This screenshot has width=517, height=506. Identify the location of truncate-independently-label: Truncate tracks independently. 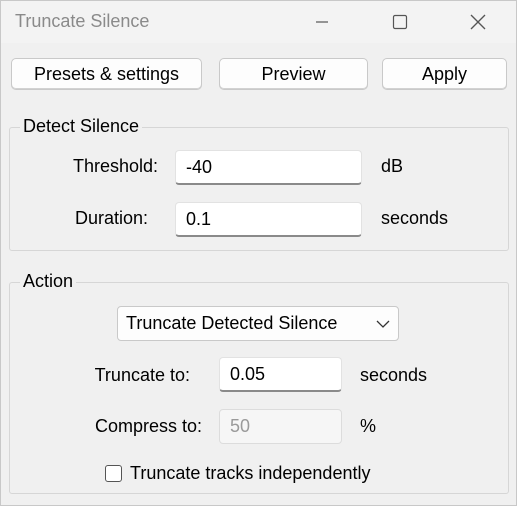
(250, 473).